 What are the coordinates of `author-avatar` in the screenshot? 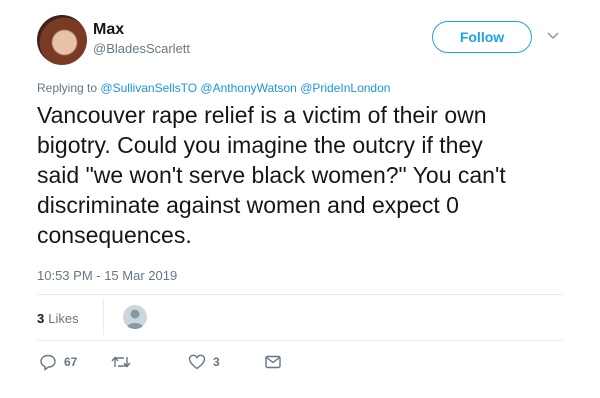 It's located at (62, 40).